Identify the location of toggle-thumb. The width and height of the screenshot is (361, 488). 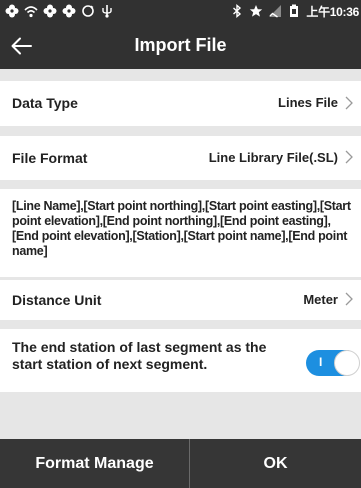
(347, 363).